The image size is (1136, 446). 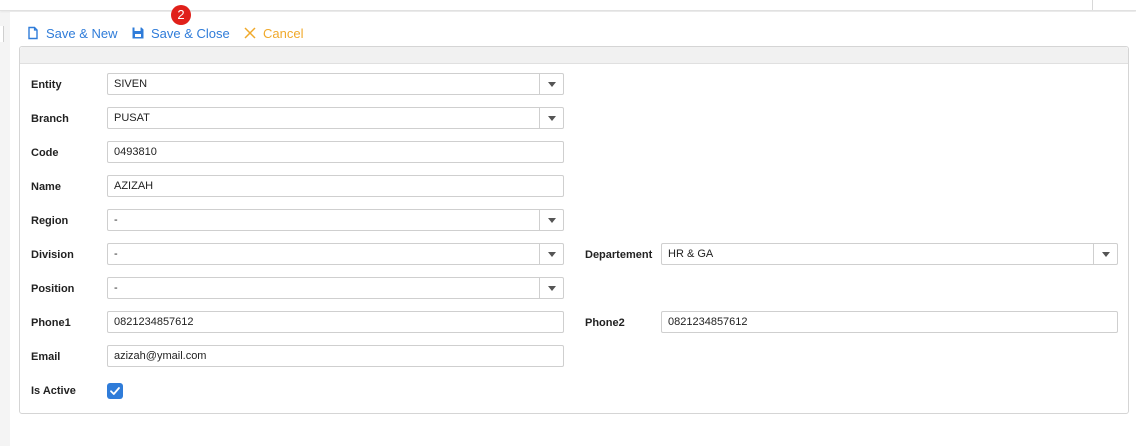 I want to click on form-header, so click(x=574, y=55).